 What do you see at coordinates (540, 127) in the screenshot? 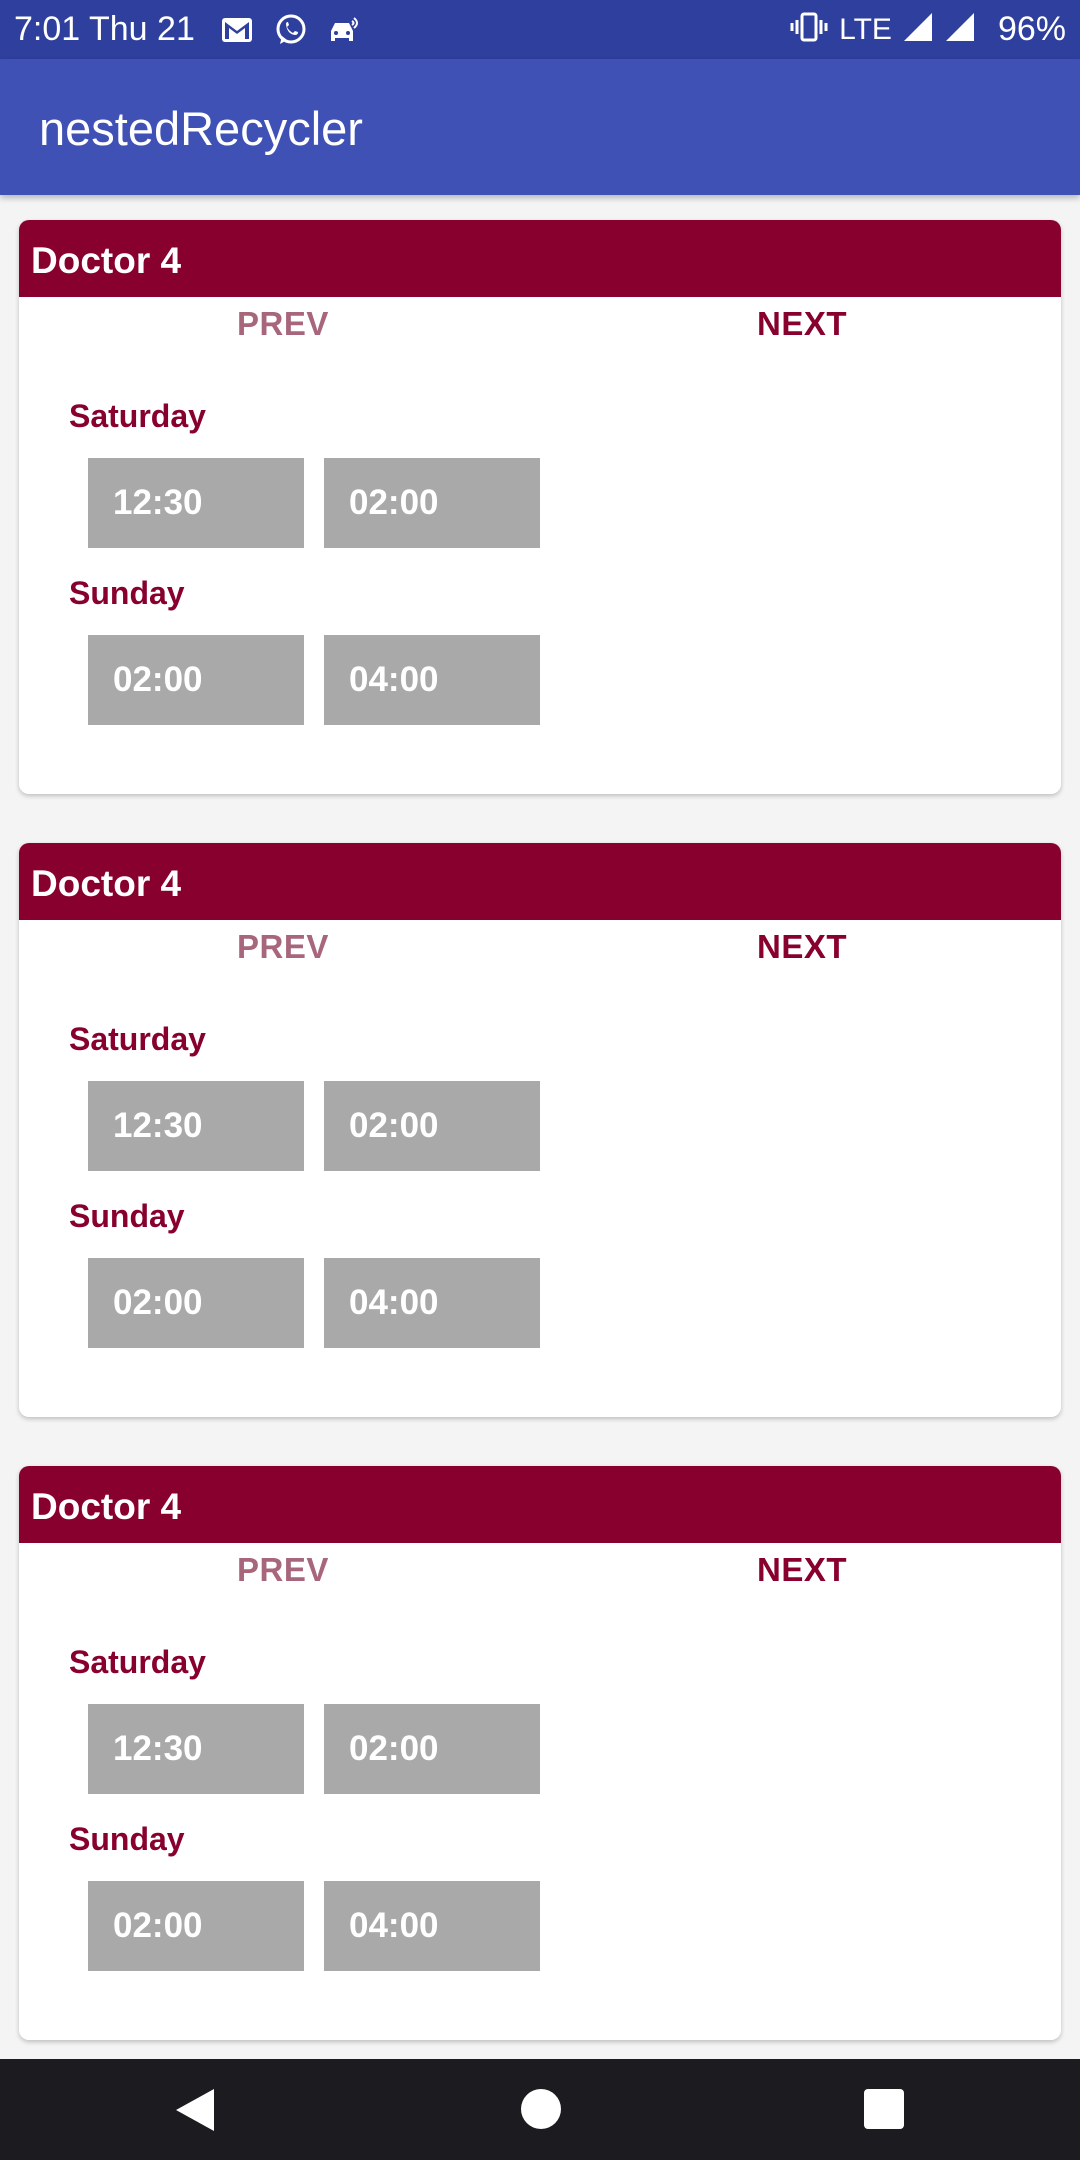
I see `app-bar: nestedRecycler` at bounding box center [540, 127].